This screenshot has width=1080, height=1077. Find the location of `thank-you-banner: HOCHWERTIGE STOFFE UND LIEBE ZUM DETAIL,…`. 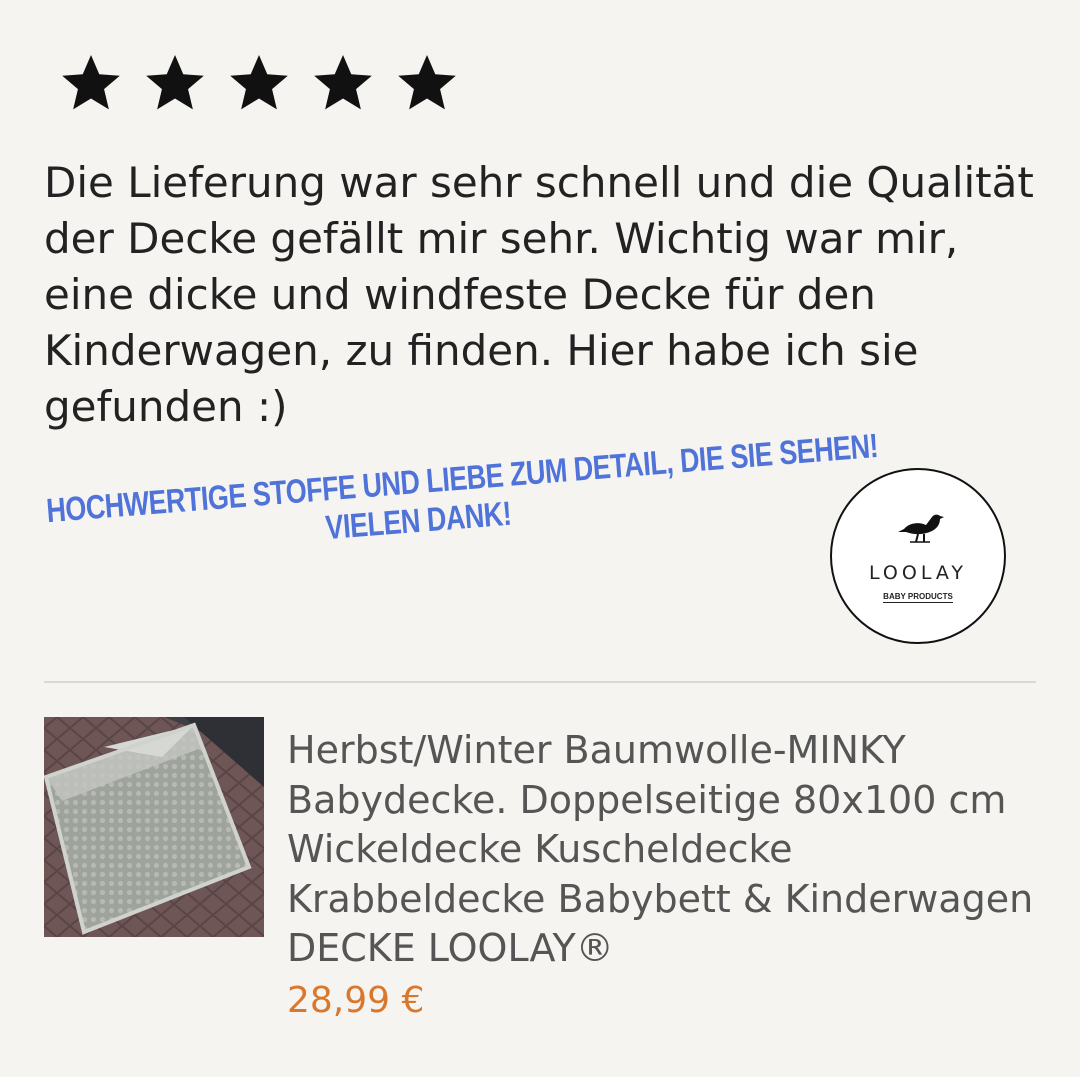

thank-you-banner: HOCHWERTIGE STOFFE UND LIEBE ZUM DETAIL,… is located at coordinates (462, 498).